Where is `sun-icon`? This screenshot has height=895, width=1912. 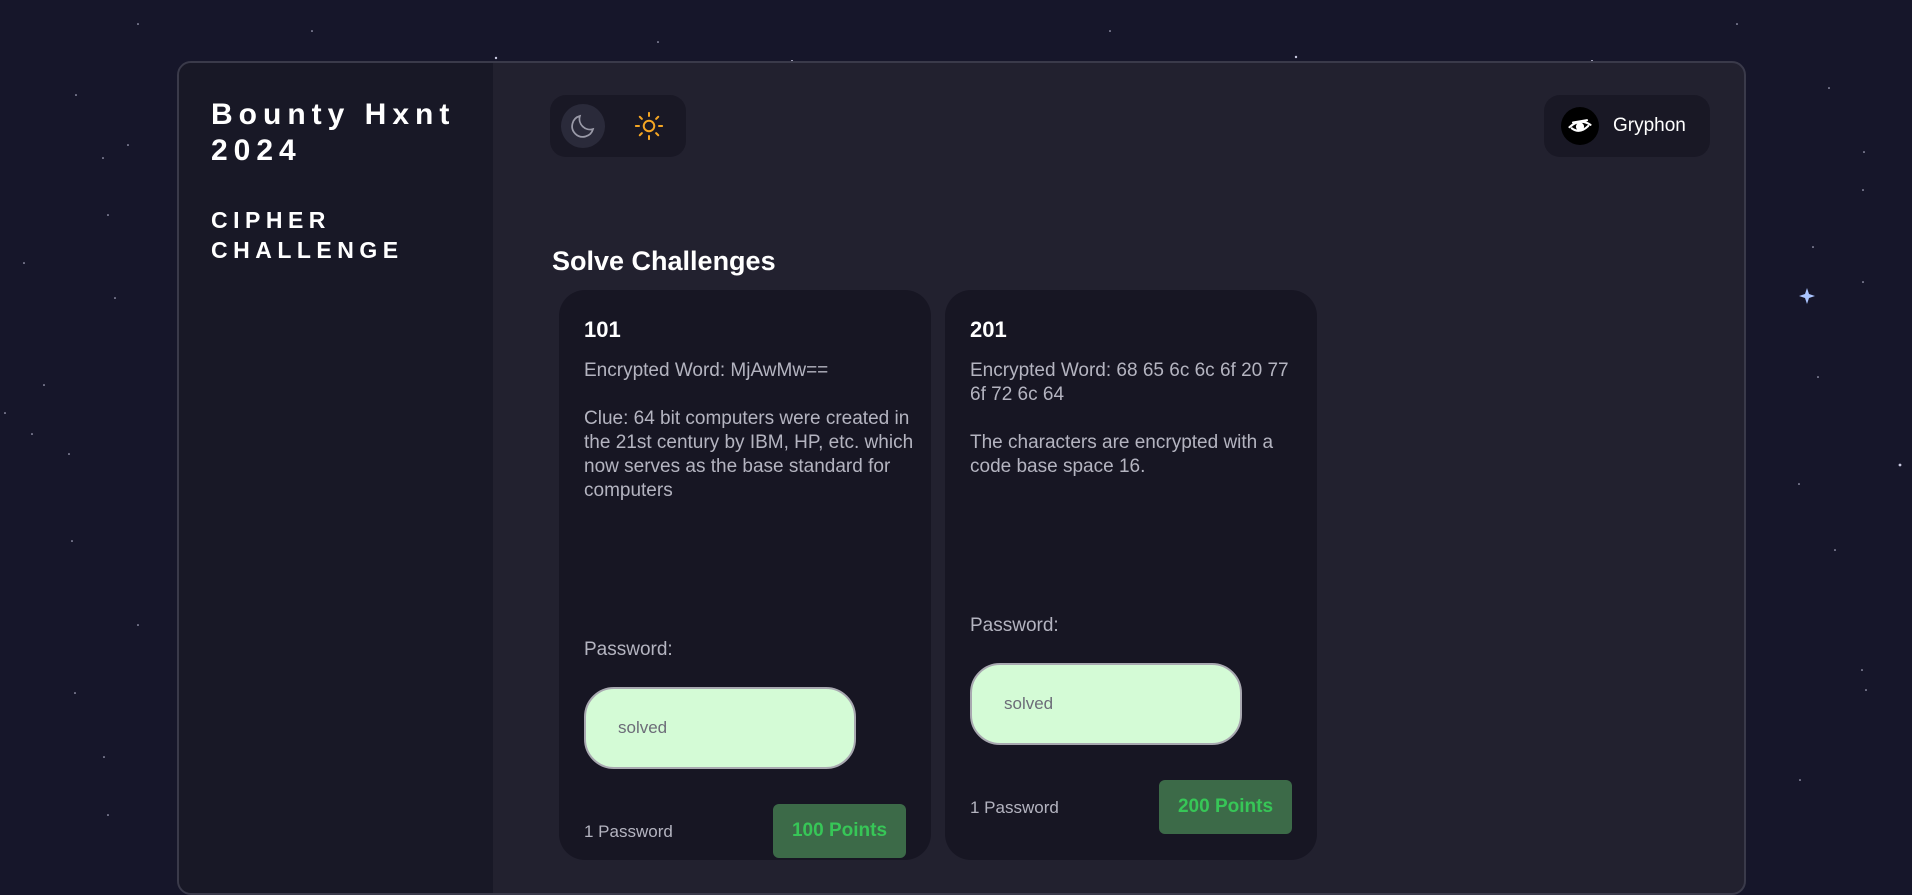 sun-icon is located at coordinates (649, 126).